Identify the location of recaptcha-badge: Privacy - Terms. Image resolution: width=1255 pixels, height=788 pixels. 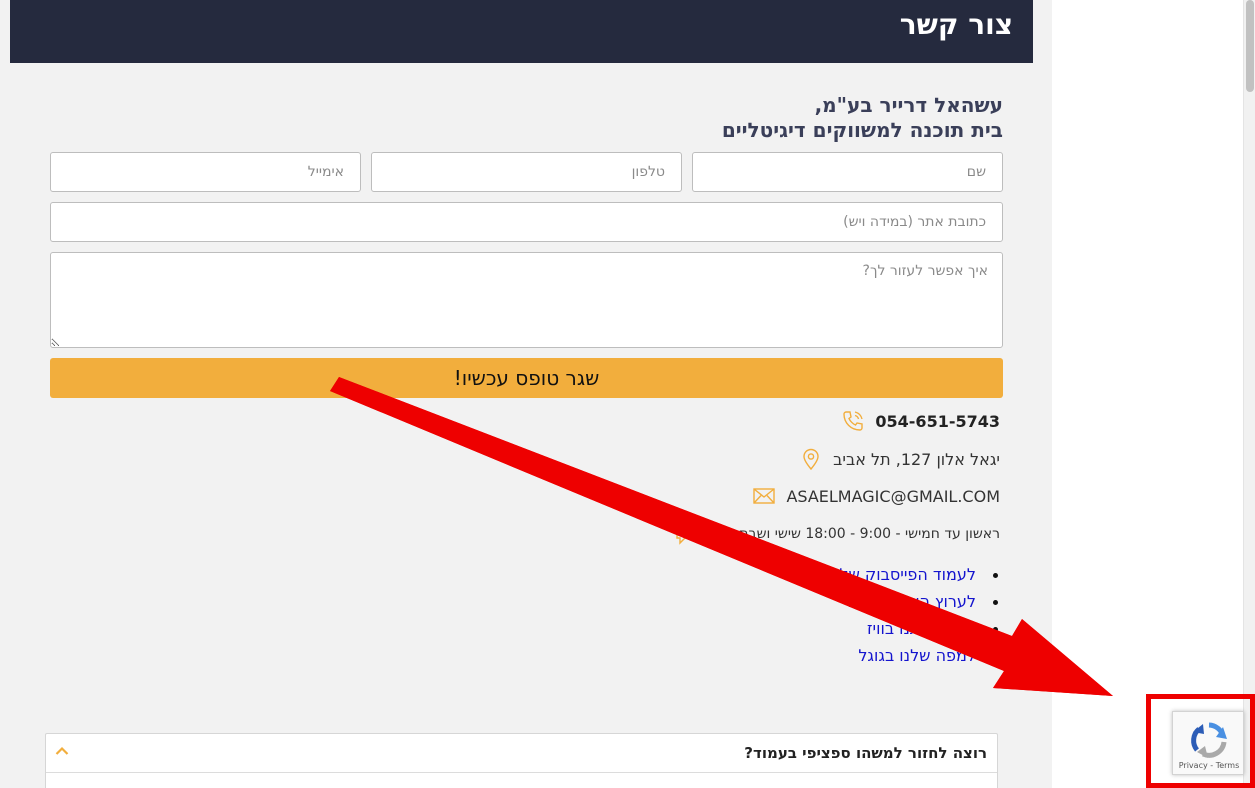
(1208, 743).